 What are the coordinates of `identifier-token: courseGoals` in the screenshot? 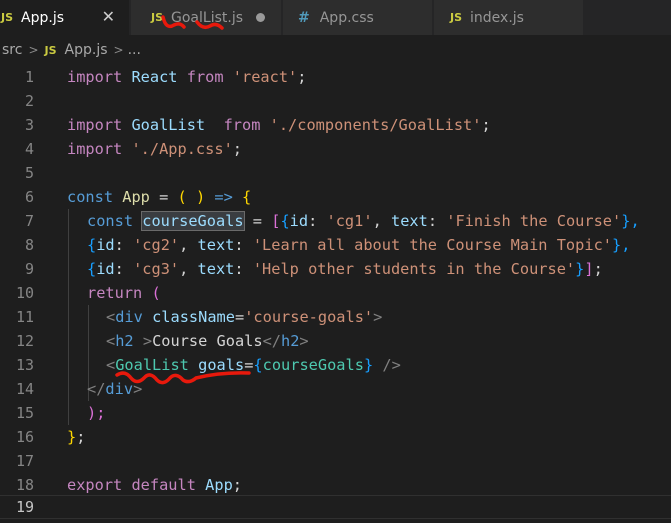 It's located at (193, 221).